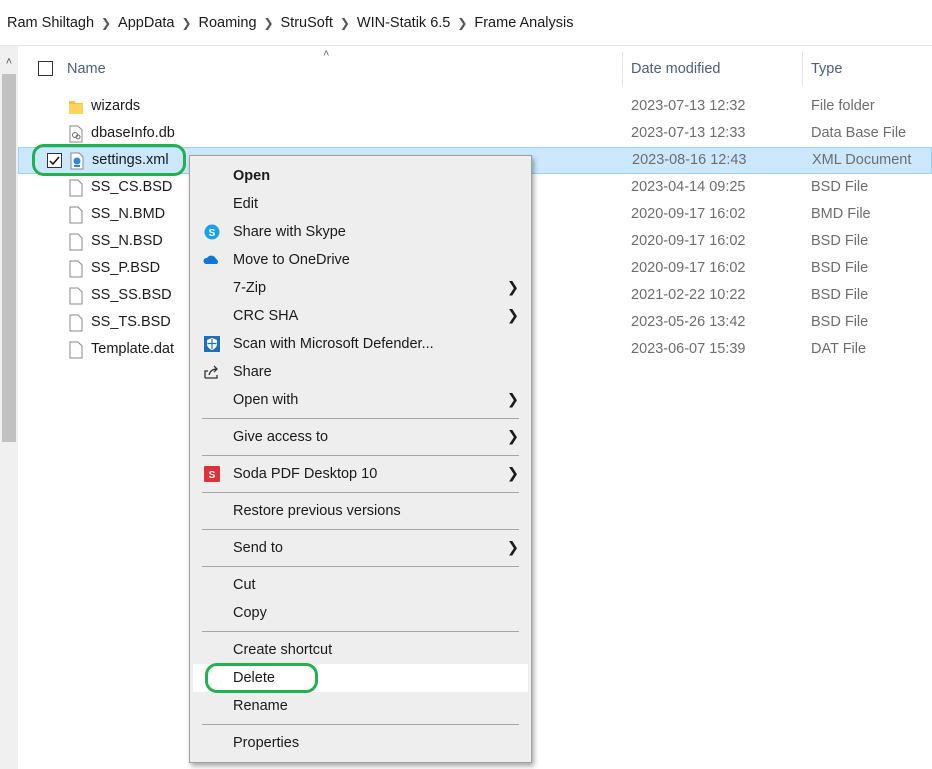 This screenshot has height=769, width=932. Describe the element at coordinates (76, 107) in the screenshot. I see `folder-icon` at that location.